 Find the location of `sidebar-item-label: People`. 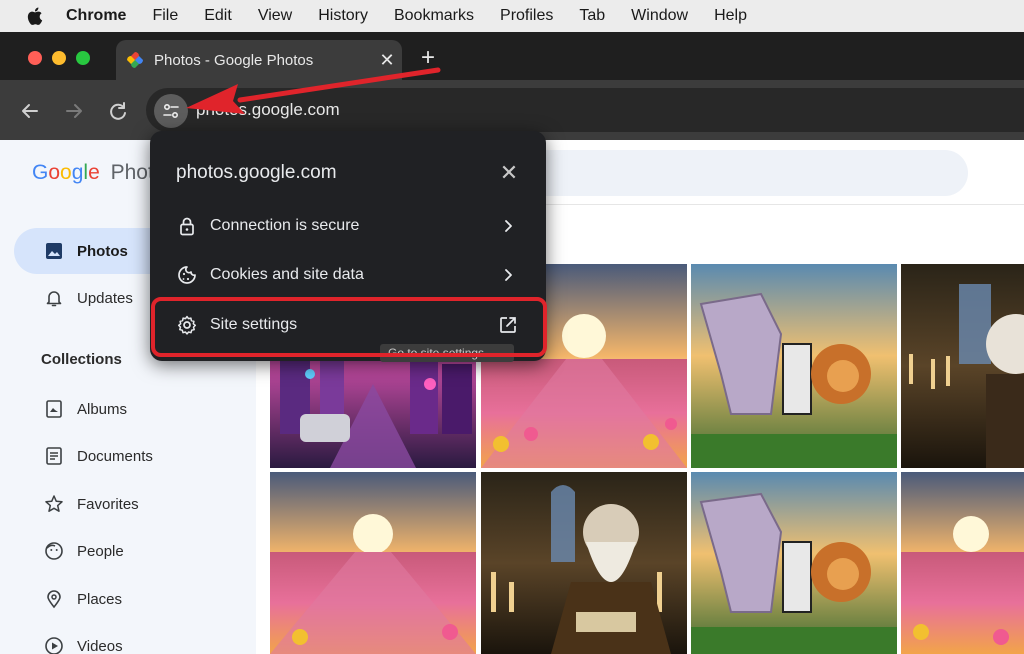

sidebar-item-label: People is located at coordinates (100, 551).